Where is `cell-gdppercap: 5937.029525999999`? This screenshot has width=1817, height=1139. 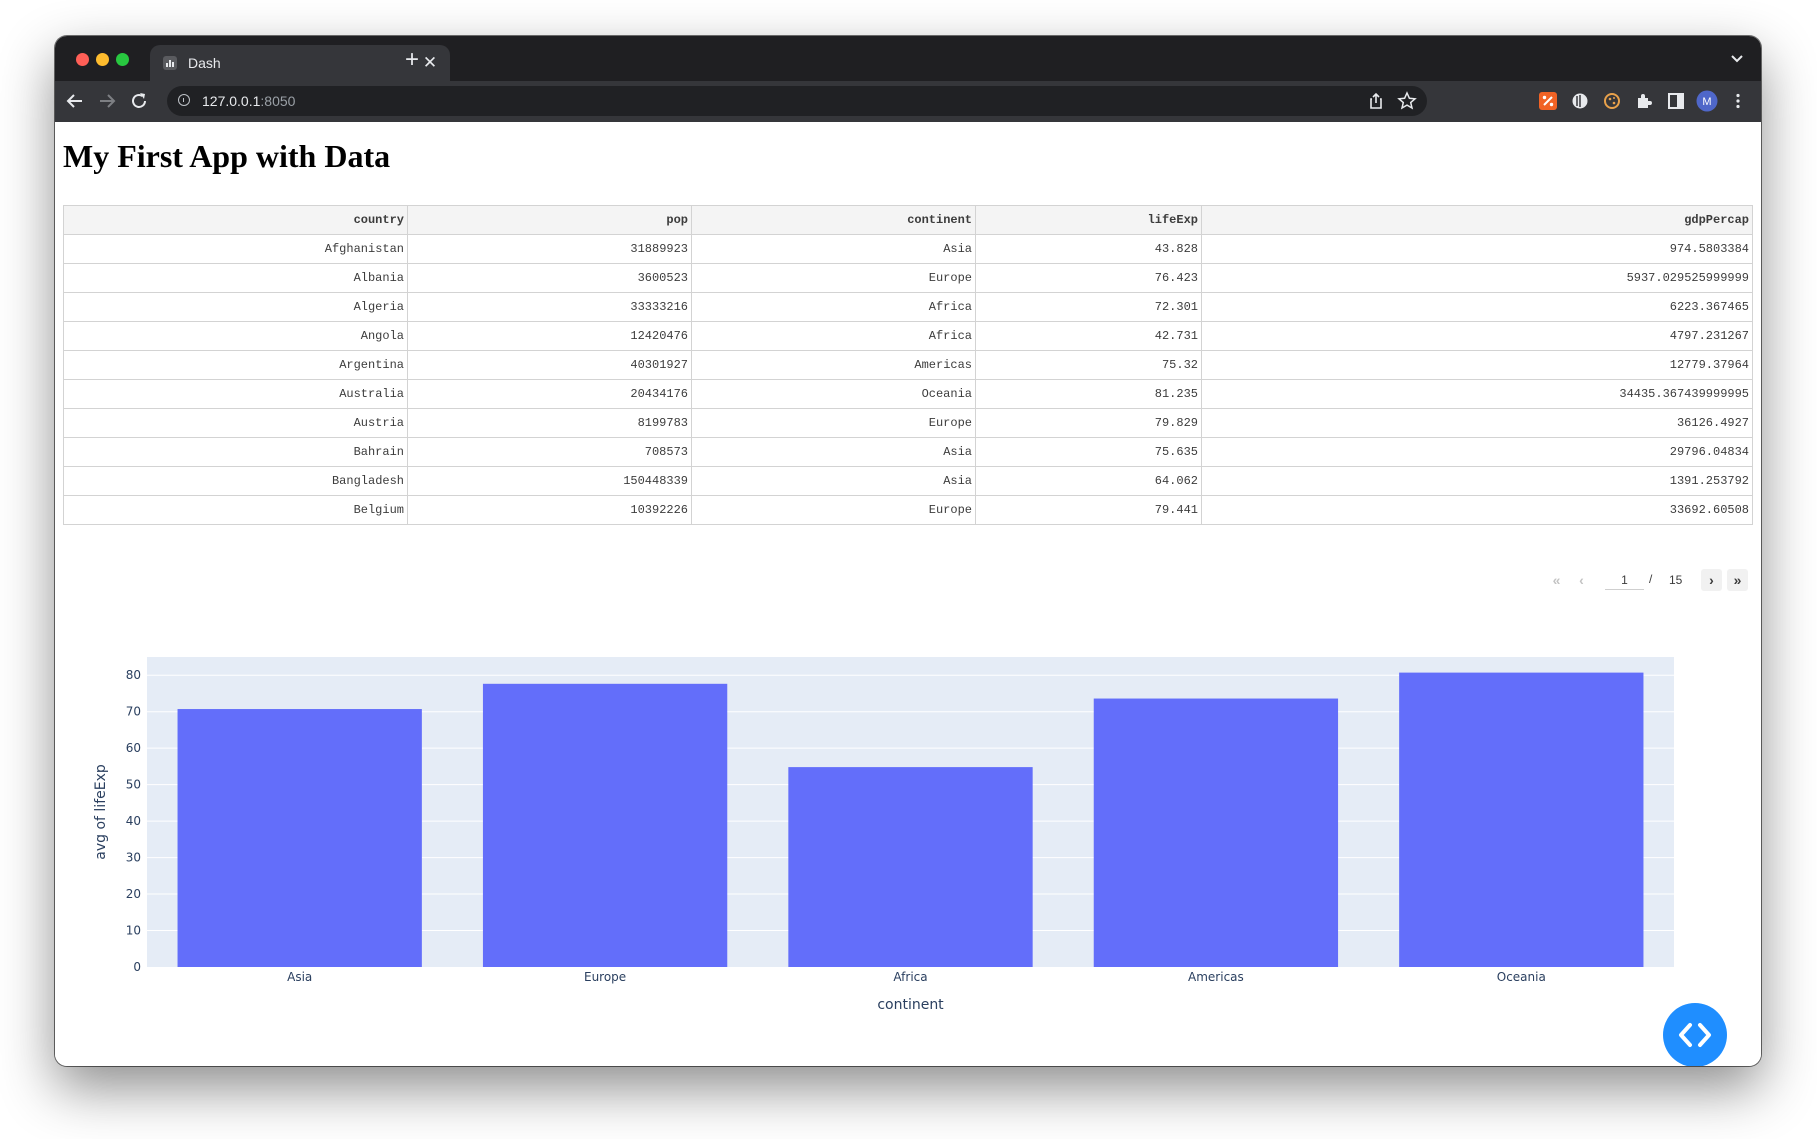
cell-gdppercap: 5937.029525999999 is located at coordinates (1477, 278).